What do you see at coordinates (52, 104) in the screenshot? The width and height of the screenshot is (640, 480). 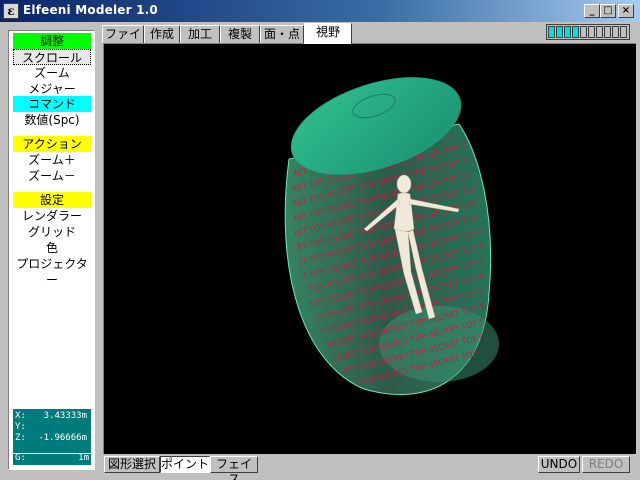 I see `command-header: コマンド` at bounding box center [52, 104].